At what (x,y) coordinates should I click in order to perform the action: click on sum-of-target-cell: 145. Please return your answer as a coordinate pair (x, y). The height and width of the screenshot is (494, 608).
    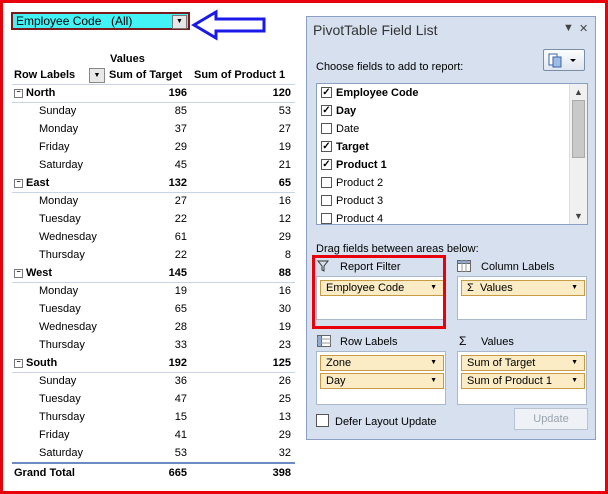
    Looking at the image, I should click on (177, 273).